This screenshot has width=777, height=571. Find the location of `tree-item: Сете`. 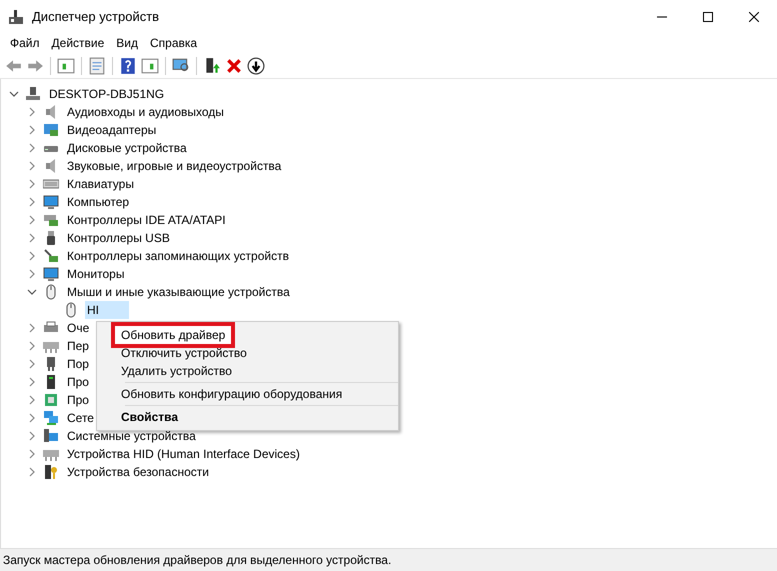

tree-item: Сете is located at coordinates (80, 418).